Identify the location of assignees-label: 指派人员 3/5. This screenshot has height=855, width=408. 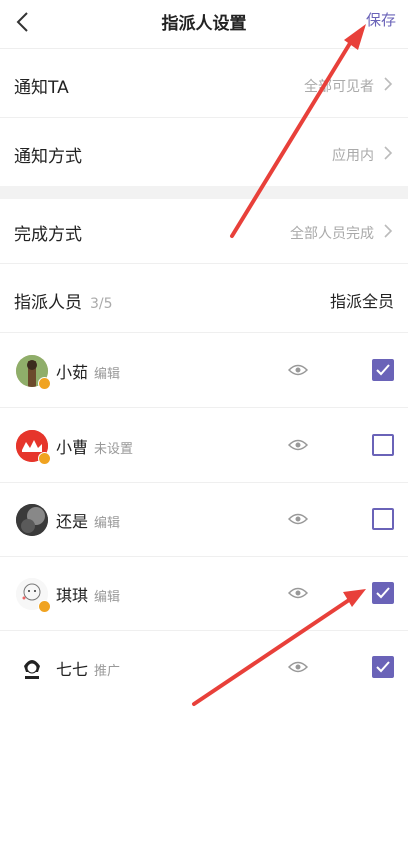
(63, 300).